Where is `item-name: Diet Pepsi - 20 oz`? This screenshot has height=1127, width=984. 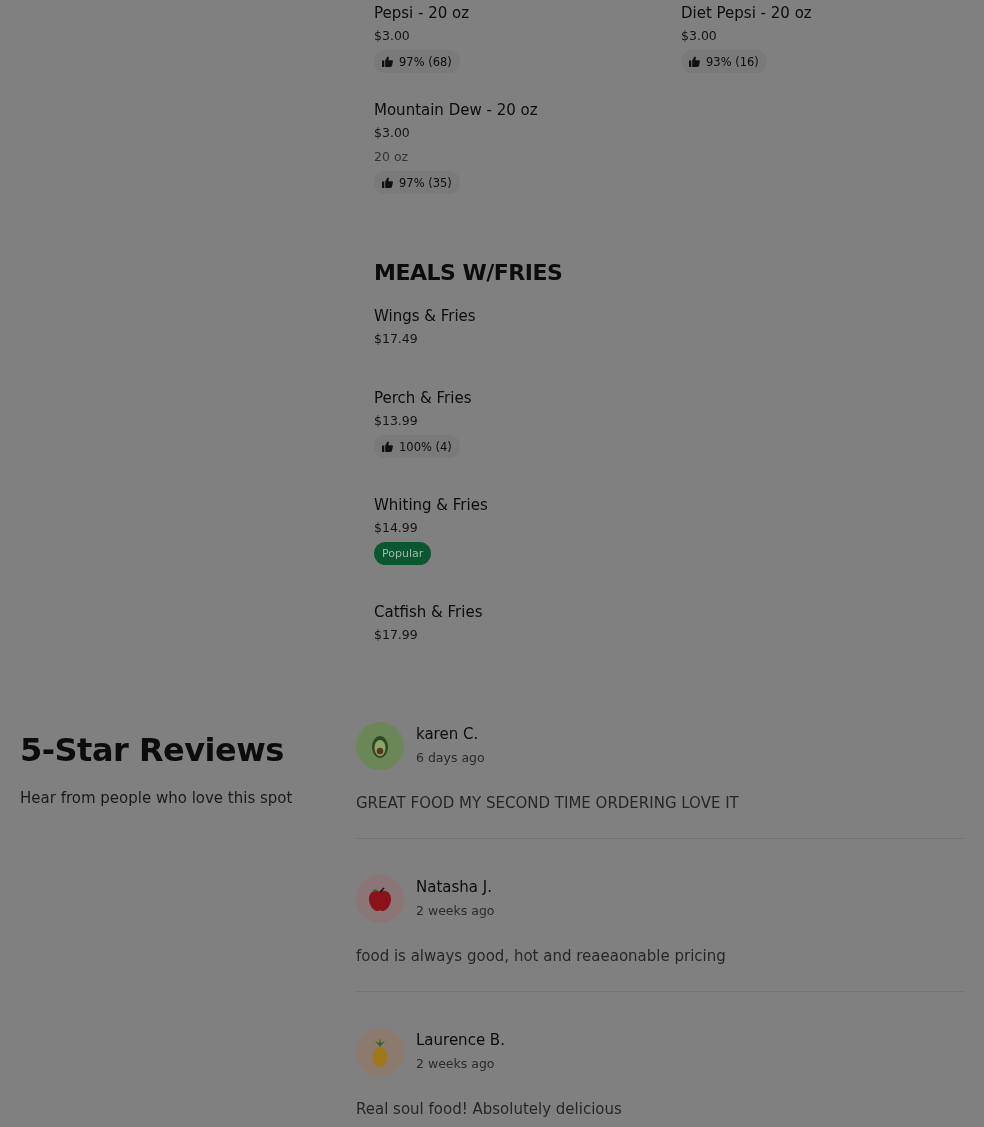
item-name: Diet Pepsi - 20 oz is located at coordinates (746, 13).